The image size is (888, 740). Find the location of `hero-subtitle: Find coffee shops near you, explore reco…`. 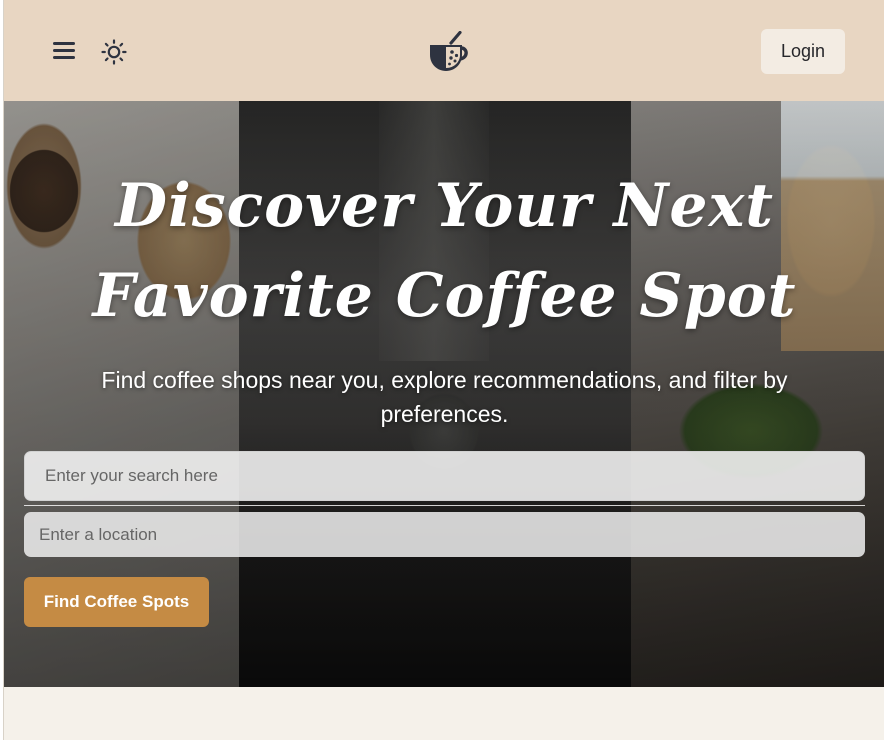

hero-subtitle: Find coffee shops near you, explore reco… is located at coordinates (444, 397).